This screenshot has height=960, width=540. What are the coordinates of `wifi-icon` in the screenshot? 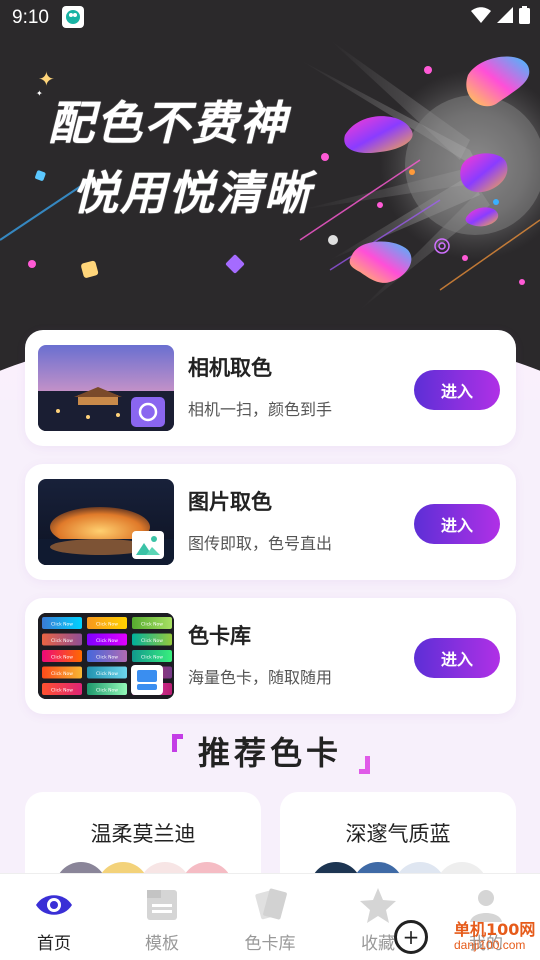 It's located at (481, 15).